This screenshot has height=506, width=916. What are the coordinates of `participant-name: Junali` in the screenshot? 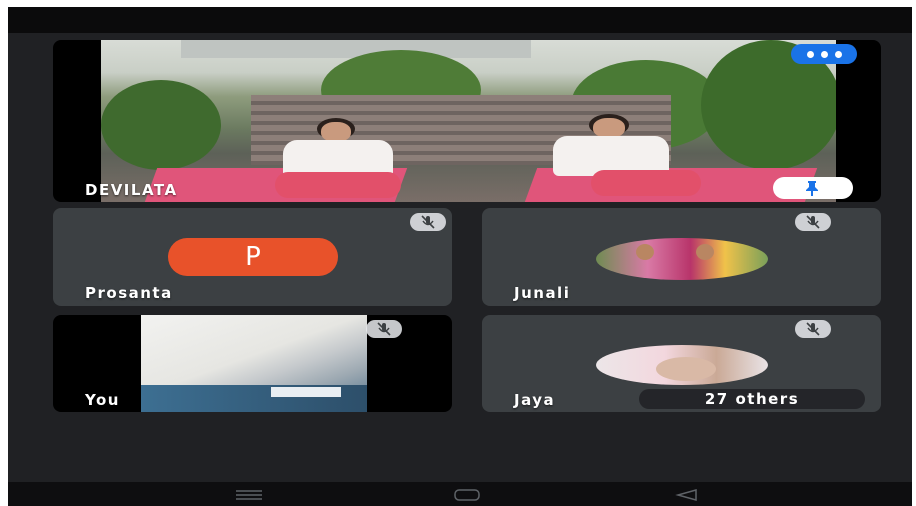 It's located at (542, 293).